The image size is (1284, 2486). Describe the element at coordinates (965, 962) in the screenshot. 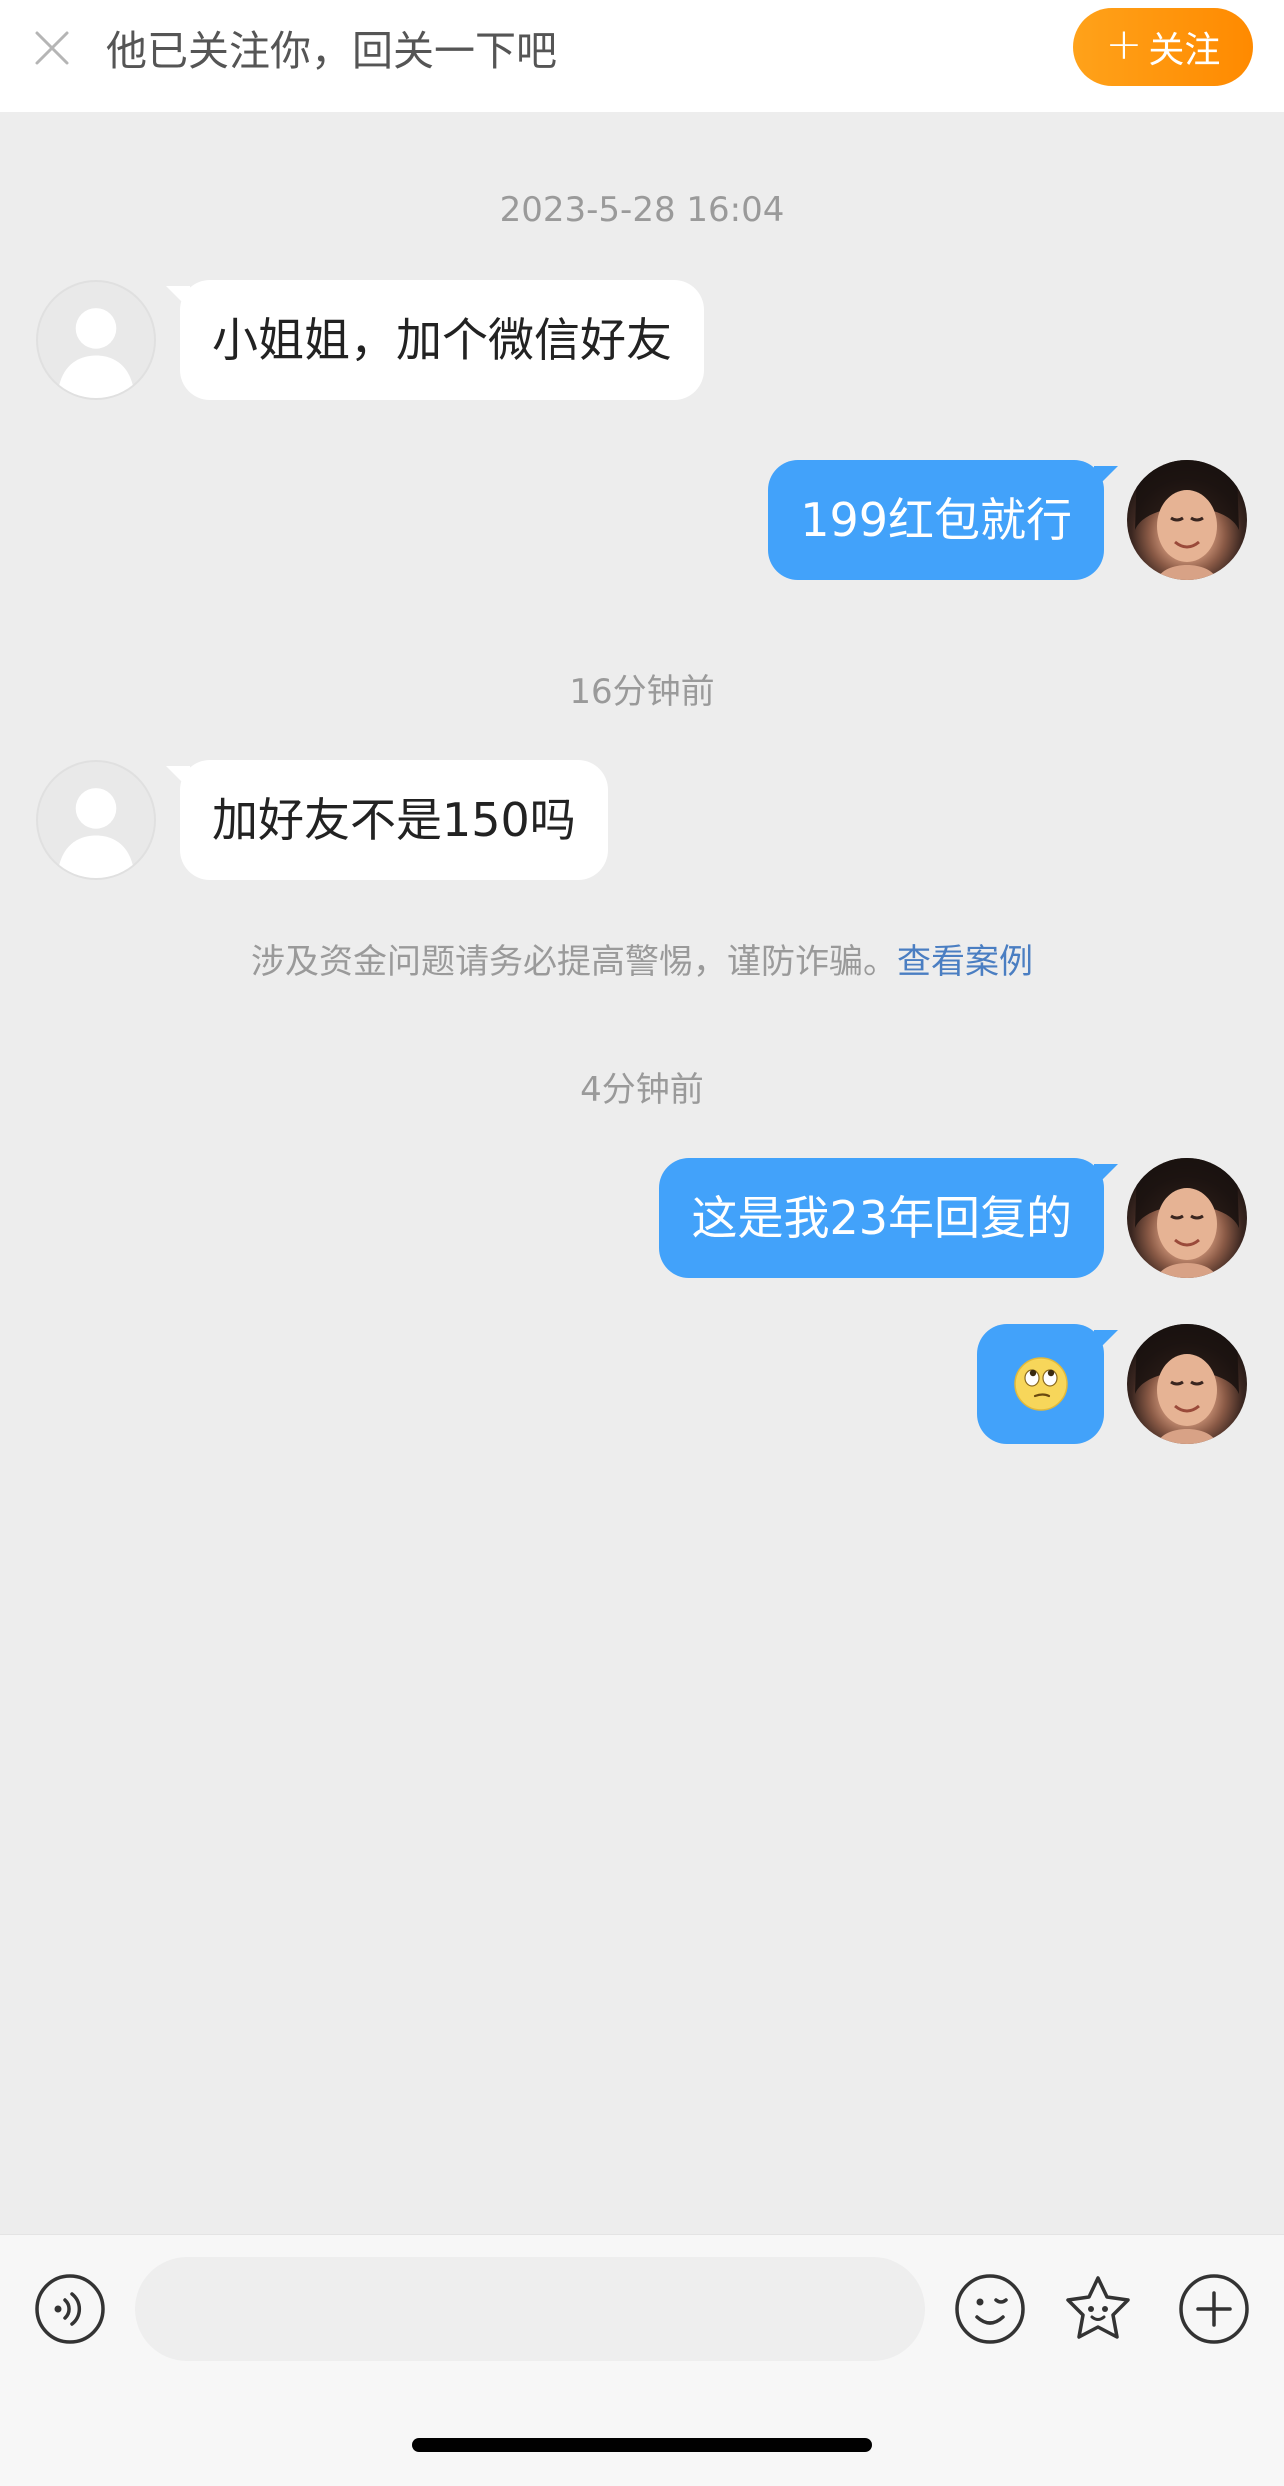

I see `view-cases-link: 查看案例` at that location.